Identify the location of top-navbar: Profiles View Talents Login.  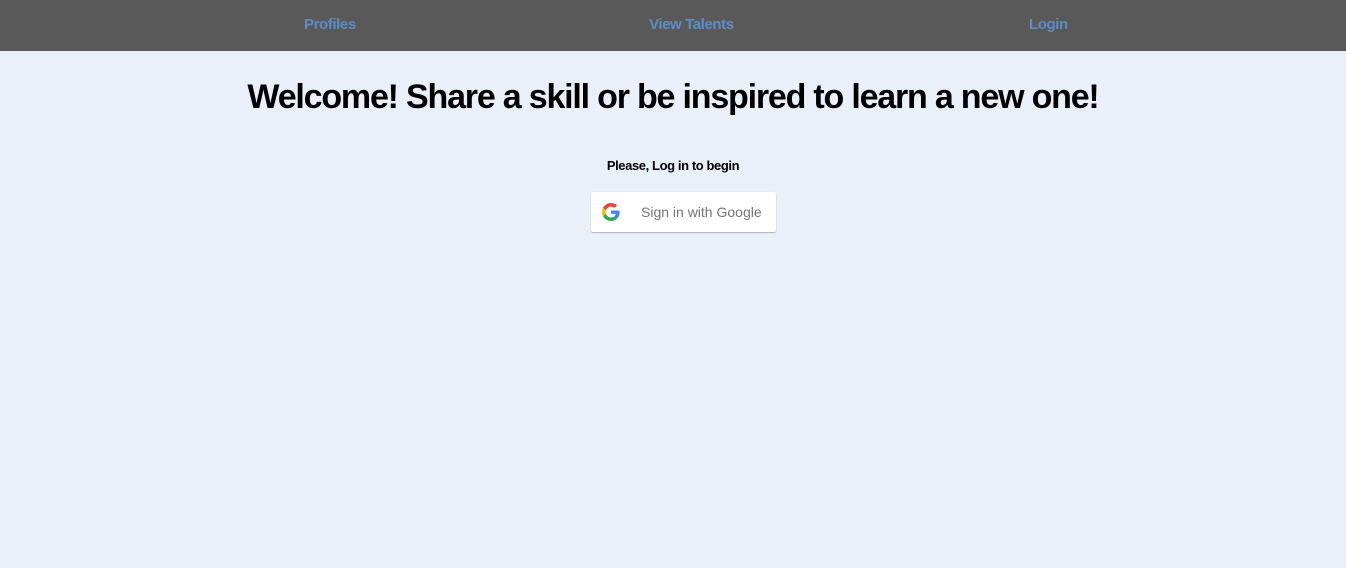
(673, 25).